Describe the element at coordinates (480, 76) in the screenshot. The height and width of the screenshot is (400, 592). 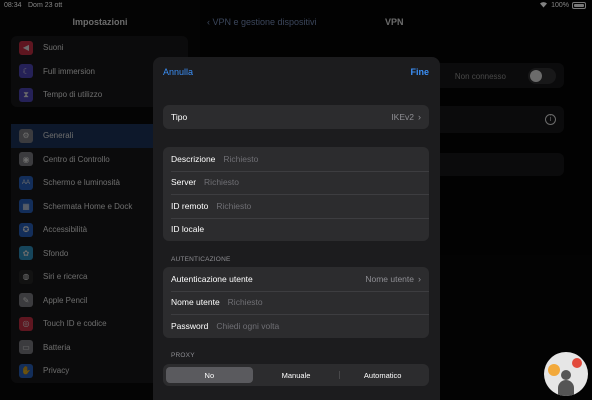
I see `vpn-status-label: Non connesso` at that location.